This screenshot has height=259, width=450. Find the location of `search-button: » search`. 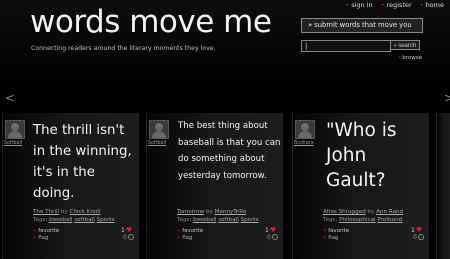

search-button: » search is located at coordinates (405, 45).